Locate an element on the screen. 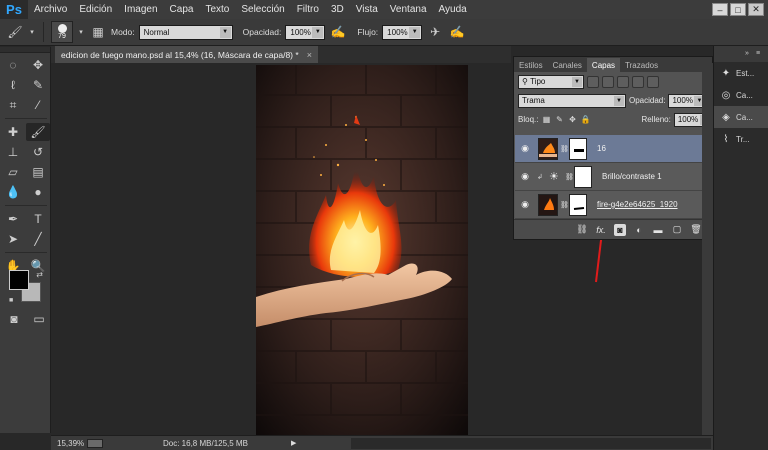 This screenshot has width=768, height=450. close-icon: × is located at coordinates (309, 55).